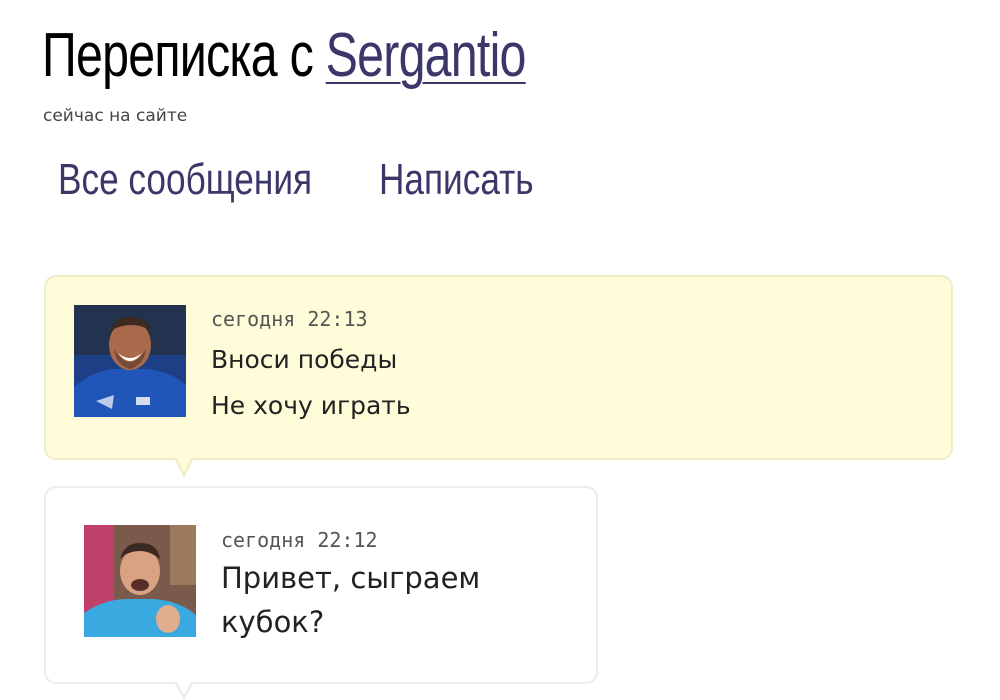 The width and height of the screenshot is (1000, 700). Describe the element at coordinates (115, 116) in the screenshot. I see `online-status: сейчас на сайте` at that location.